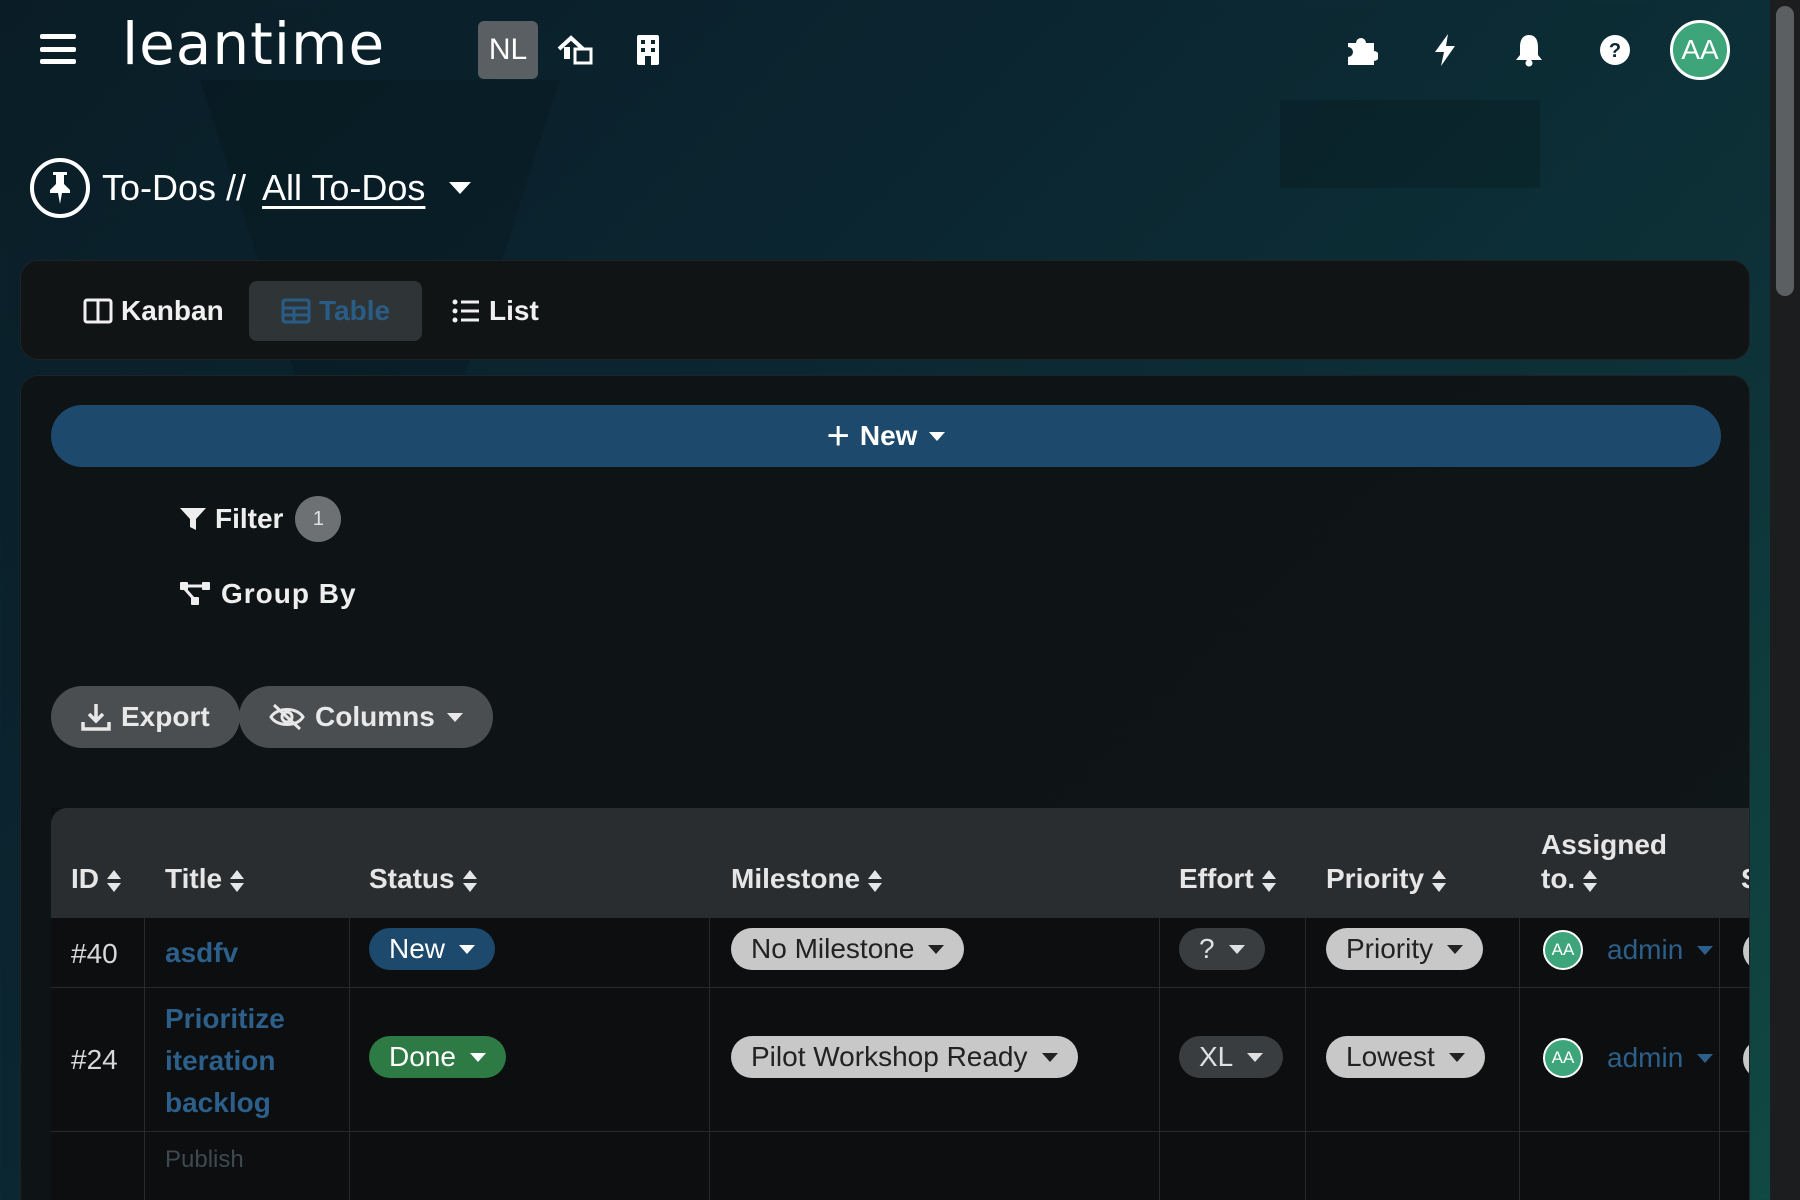 Image resolution: width=1800 pixels, height=1200 pixels. I want to click on table-icon, so click(296, 311).